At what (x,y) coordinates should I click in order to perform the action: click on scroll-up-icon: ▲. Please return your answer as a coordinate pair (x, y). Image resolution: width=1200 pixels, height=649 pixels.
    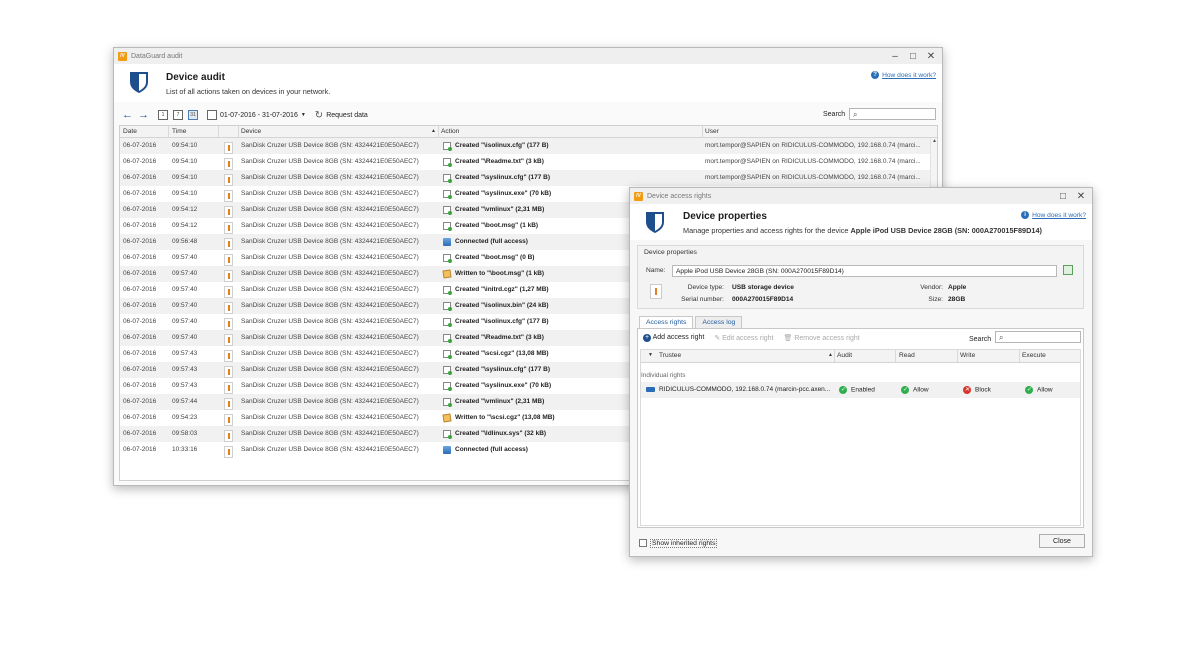
    Looking at the image, I should click on (934, 141).